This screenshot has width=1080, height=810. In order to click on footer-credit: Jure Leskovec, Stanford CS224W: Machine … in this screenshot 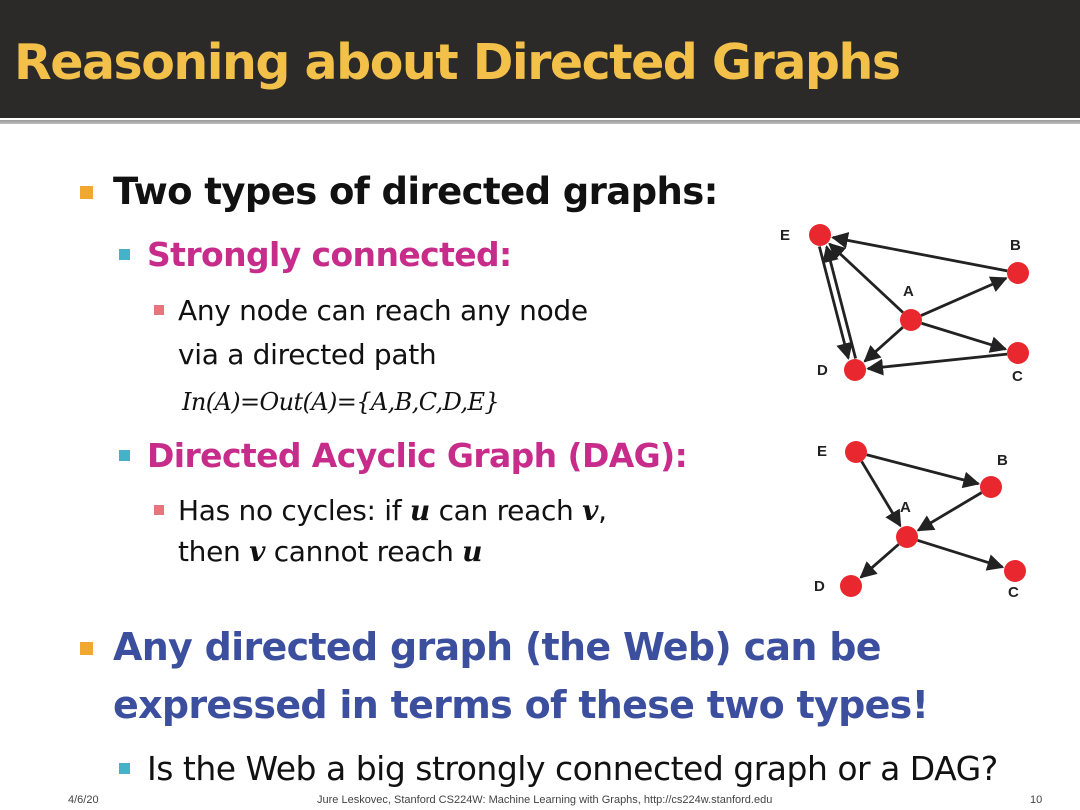, I will do `click(545, 800)`.